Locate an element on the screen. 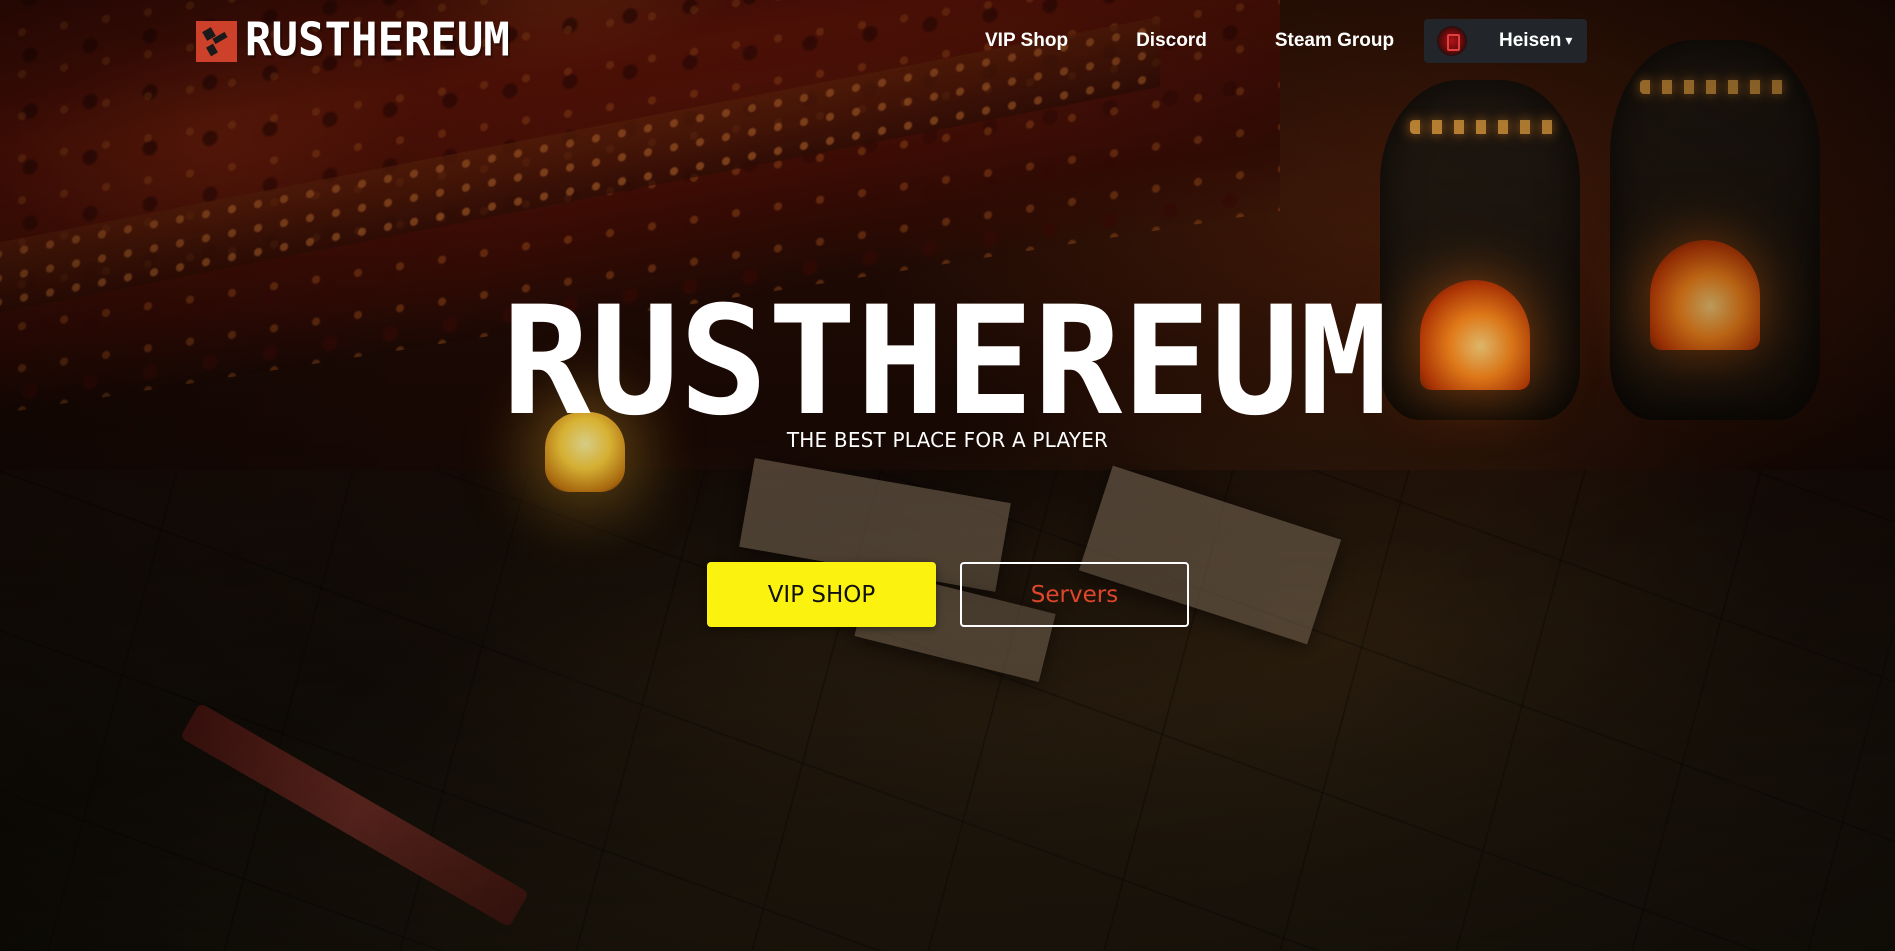 This screenshot has height=951, width=1895. main-nav: VIP Shop Discord Steam Group is located at coordinates (1189, 41).